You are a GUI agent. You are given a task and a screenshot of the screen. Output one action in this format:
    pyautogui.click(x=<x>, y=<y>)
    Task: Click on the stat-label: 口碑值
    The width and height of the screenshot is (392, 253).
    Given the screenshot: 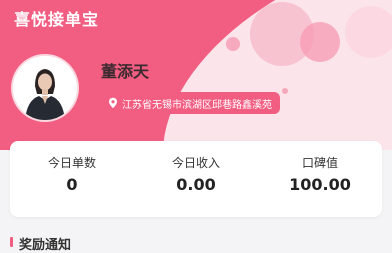 What is the action you would take?
    pyautogui.click(x=319, y=163)
    